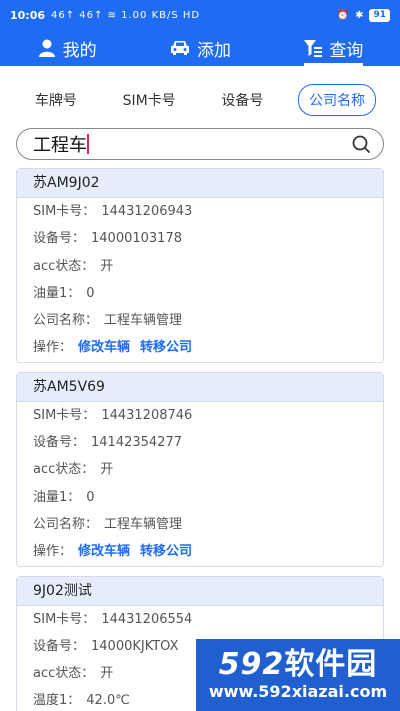  Describe the element at coordinates (147, 415) in the screenshot. I see `sim-value: 14431208746` at that location.